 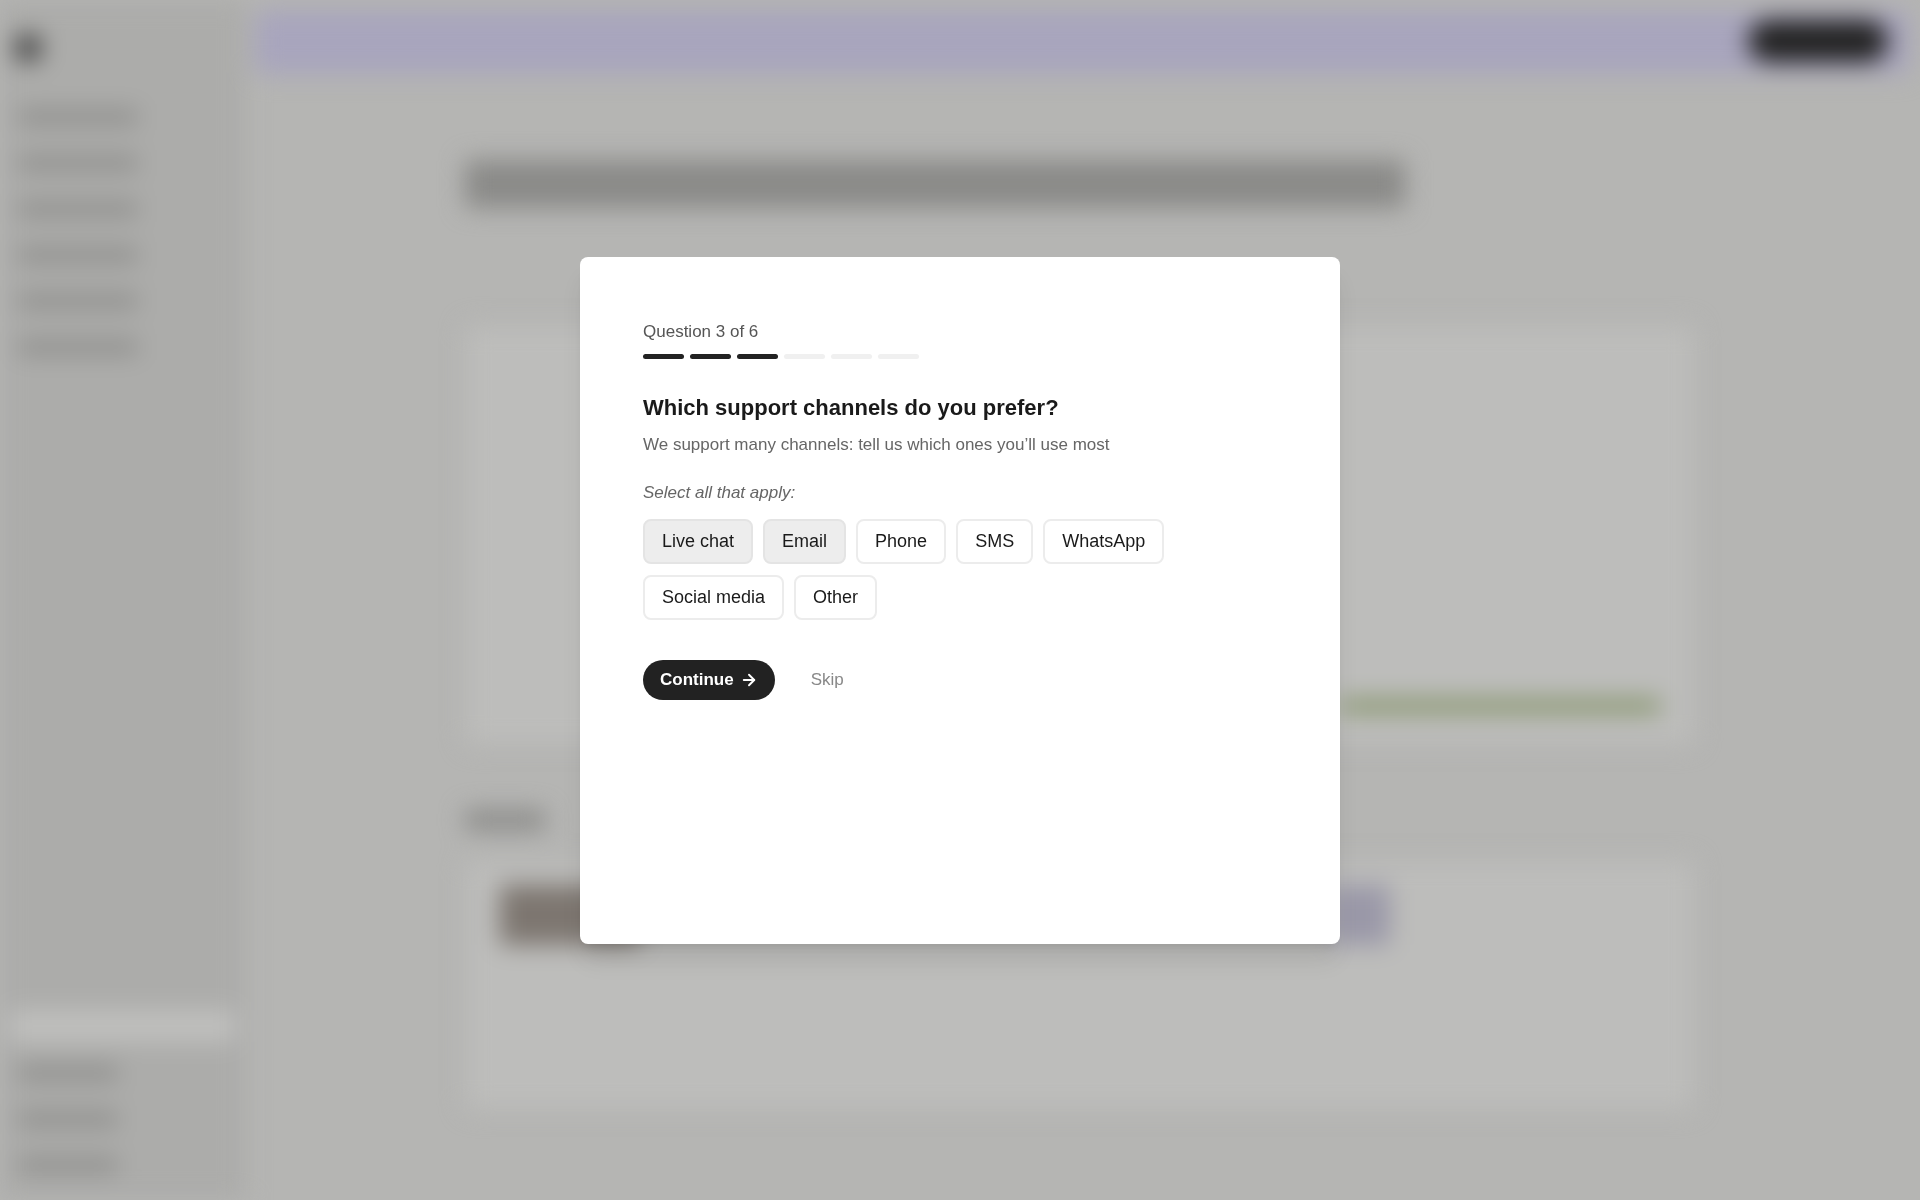 What do you see at coordinates (851, 408) in the screenshot?
I see `question-title: Which support channels do you prefer?` at bounding box center [851, 408].